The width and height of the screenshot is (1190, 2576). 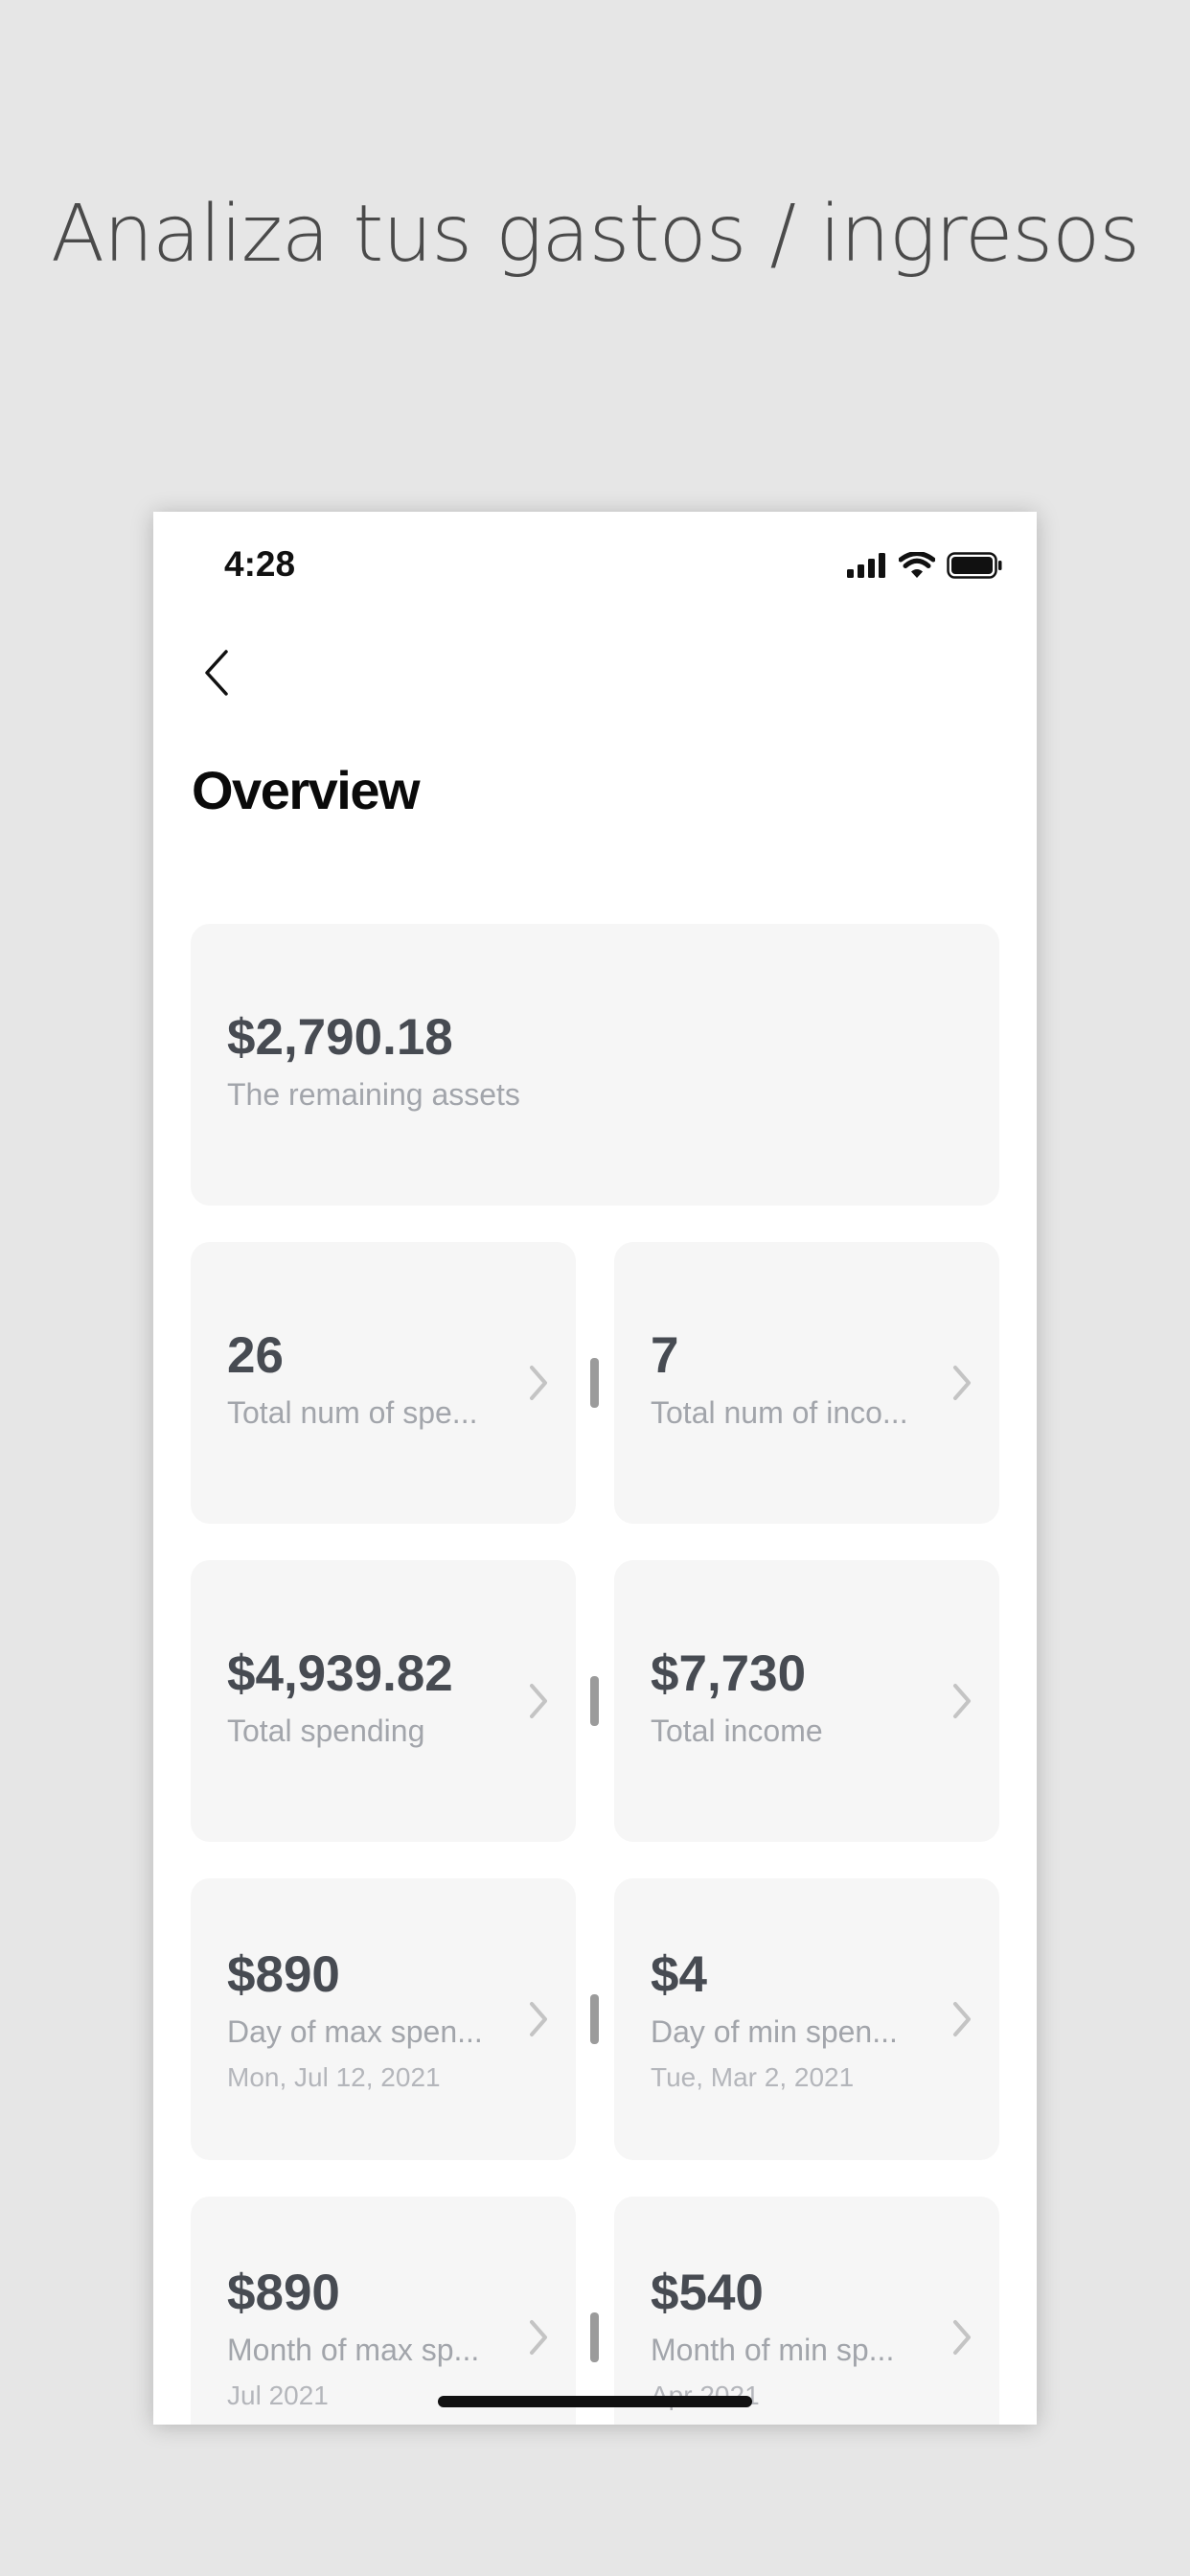 What do you see at coordinates (340, 1038) in the screenshot?
I see `remaining-assets-value: $2,790.18` at bounding box center [340, 1038].